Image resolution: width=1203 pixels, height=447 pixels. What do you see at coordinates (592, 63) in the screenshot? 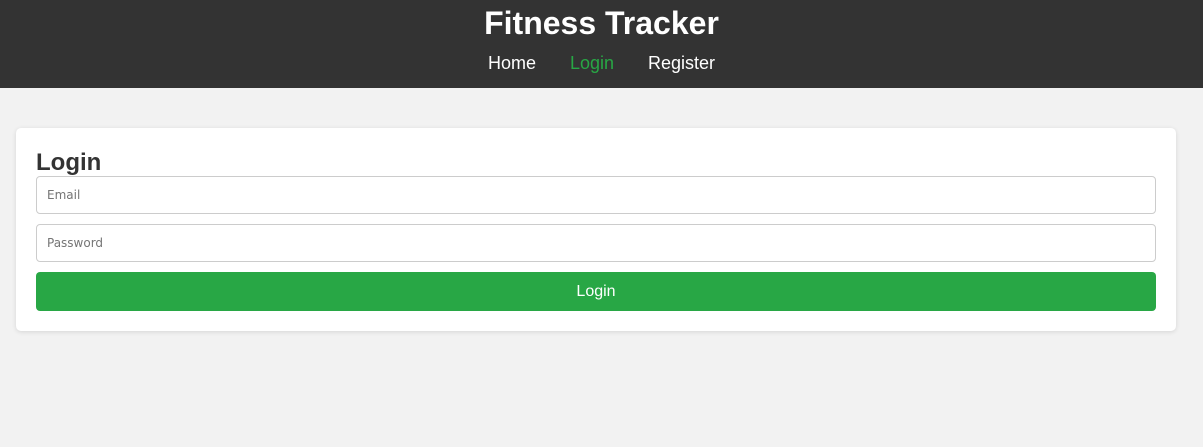
I see `nav-link-login: Login` at bounding box center [592, 63].